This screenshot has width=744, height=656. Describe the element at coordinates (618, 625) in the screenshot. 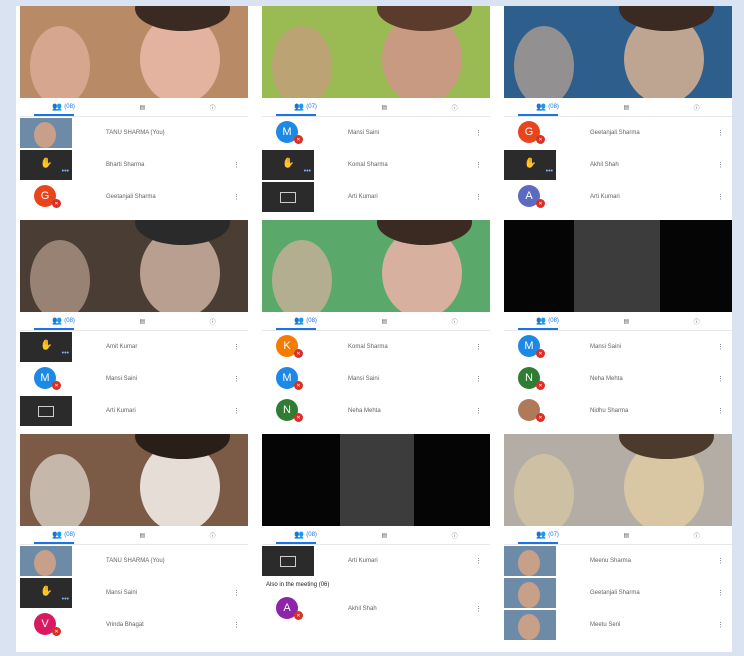

I see `participant-row: Meetu Seni ⋮` at that location.